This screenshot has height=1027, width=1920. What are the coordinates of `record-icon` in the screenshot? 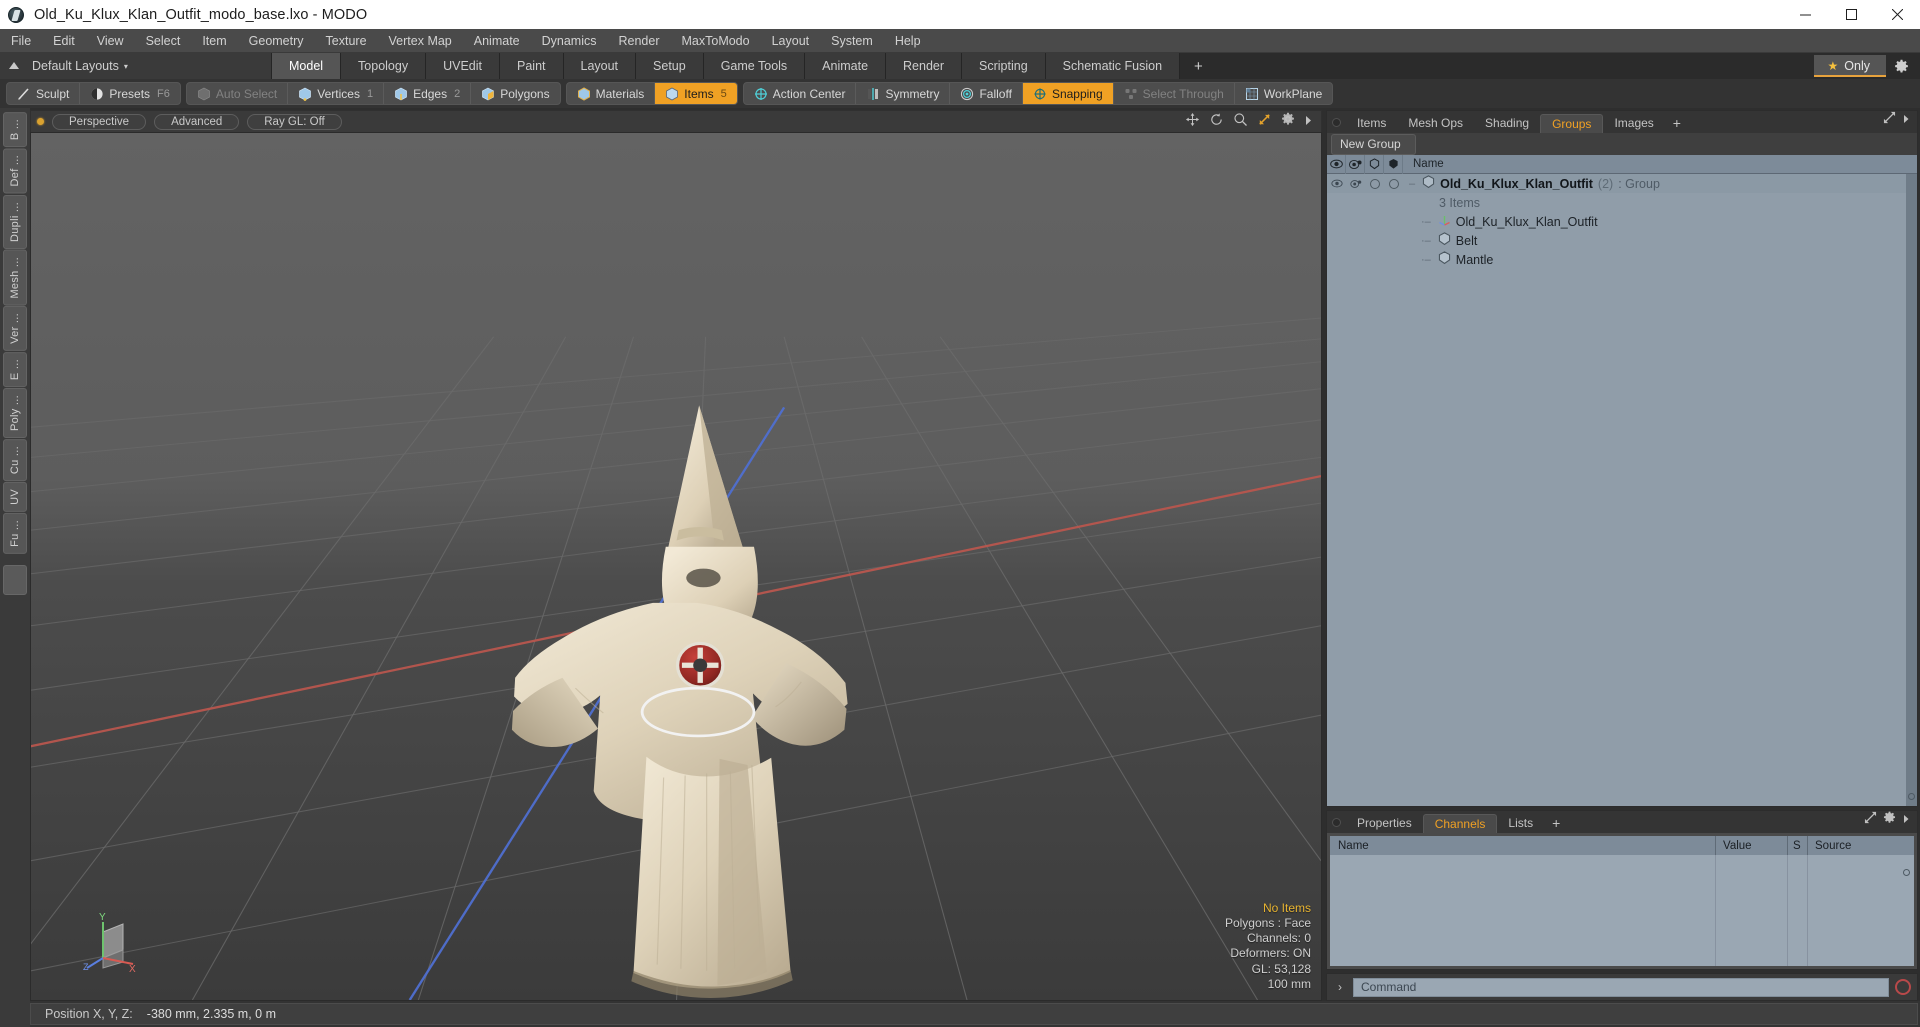 It's located at (1903, 987).